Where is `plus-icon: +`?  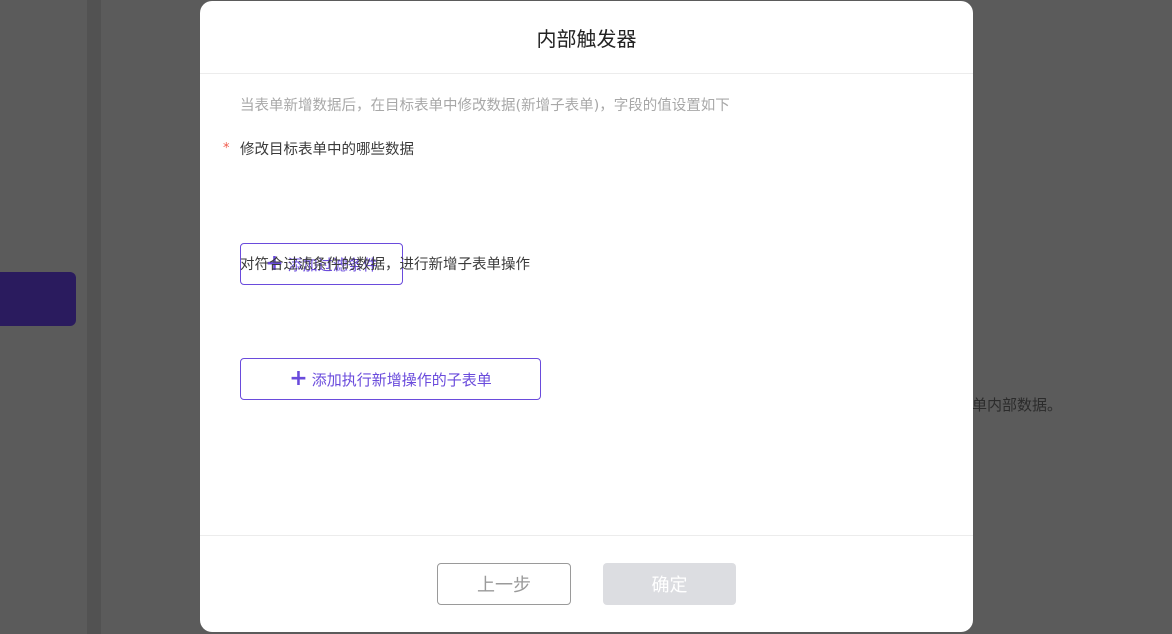 plus-icon: + is located at coordinates (298, 378).